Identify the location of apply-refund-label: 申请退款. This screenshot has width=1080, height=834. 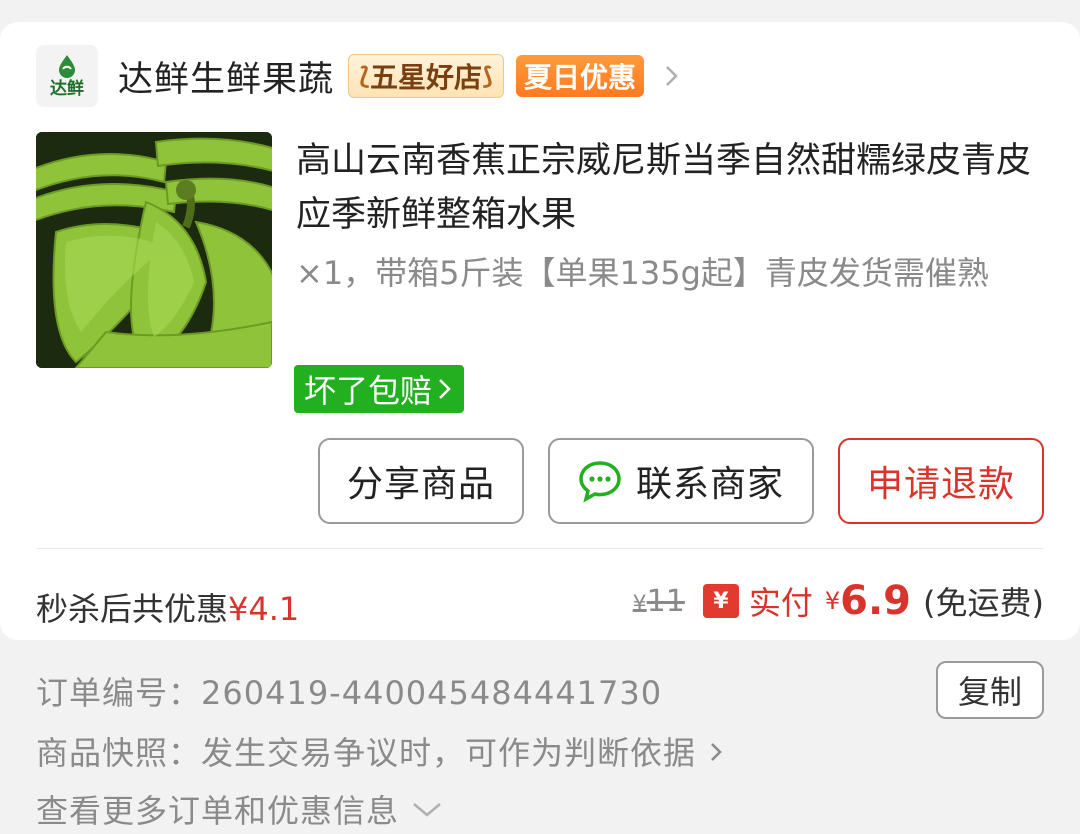
(940, 484).